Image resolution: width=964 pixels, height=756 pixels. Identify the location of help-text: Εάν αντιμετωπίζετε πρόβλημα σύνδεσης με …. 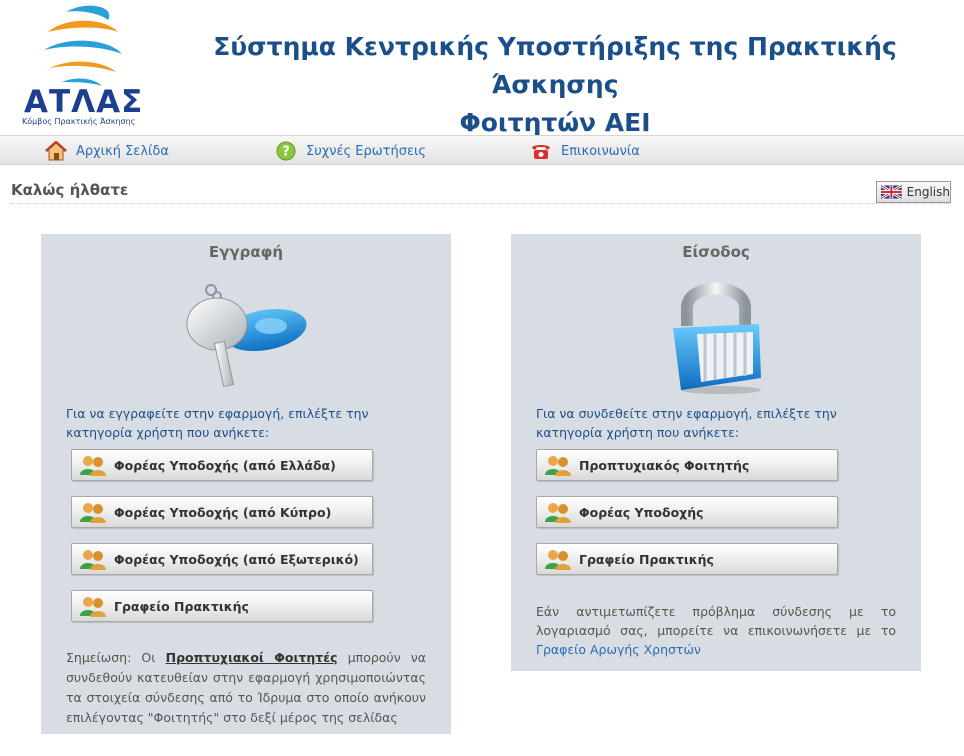
(716, 621).